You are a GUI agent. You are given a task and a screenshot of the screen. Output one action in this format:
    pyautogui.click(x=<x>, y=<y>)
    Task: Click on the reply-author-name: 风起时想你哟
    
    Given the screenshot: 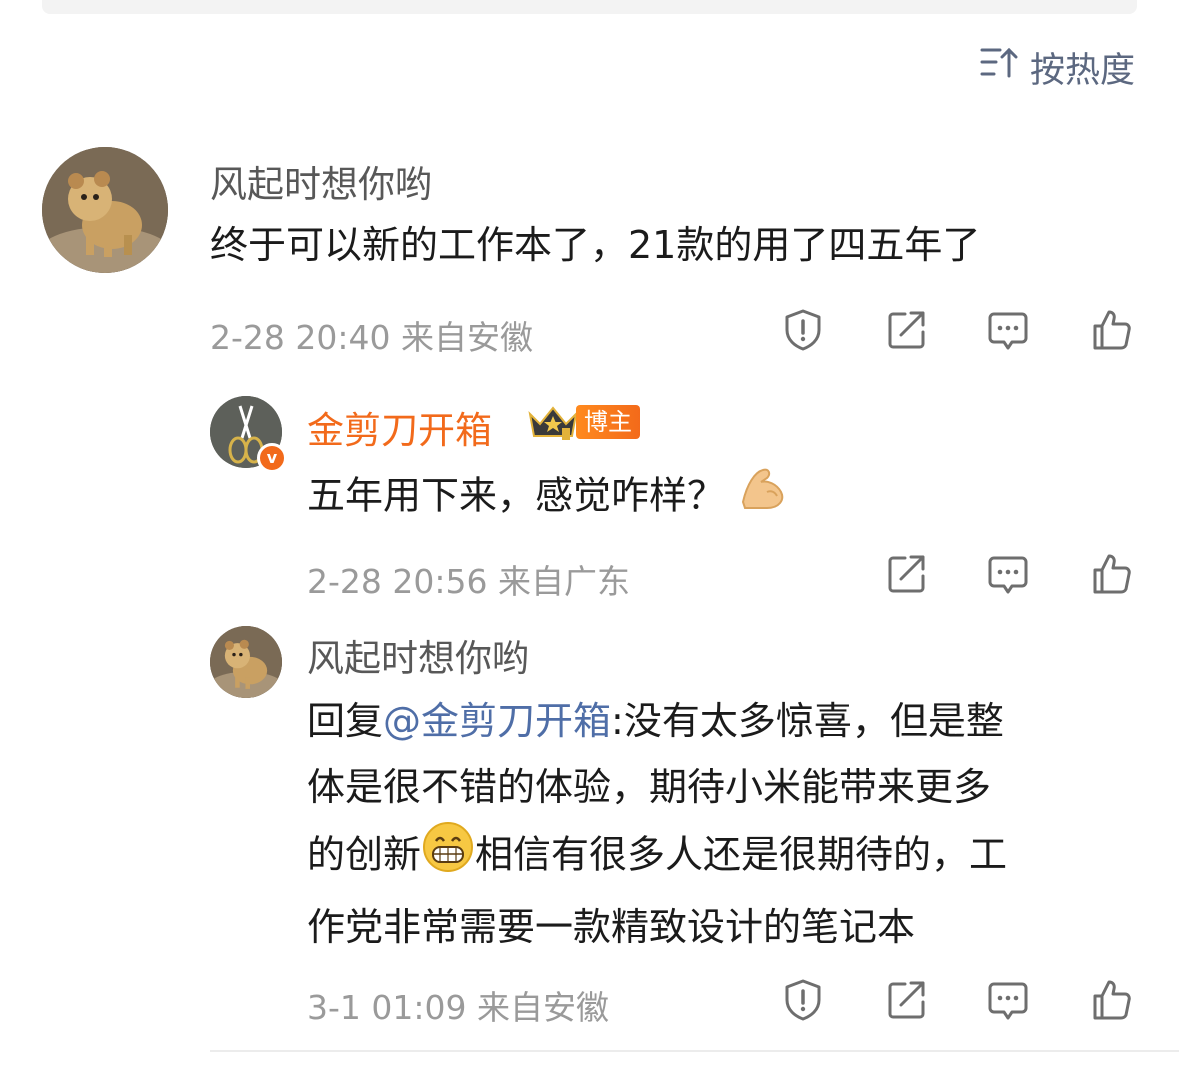 What is the action you would take?
    pyautogui.click(x=418, y=655)
    